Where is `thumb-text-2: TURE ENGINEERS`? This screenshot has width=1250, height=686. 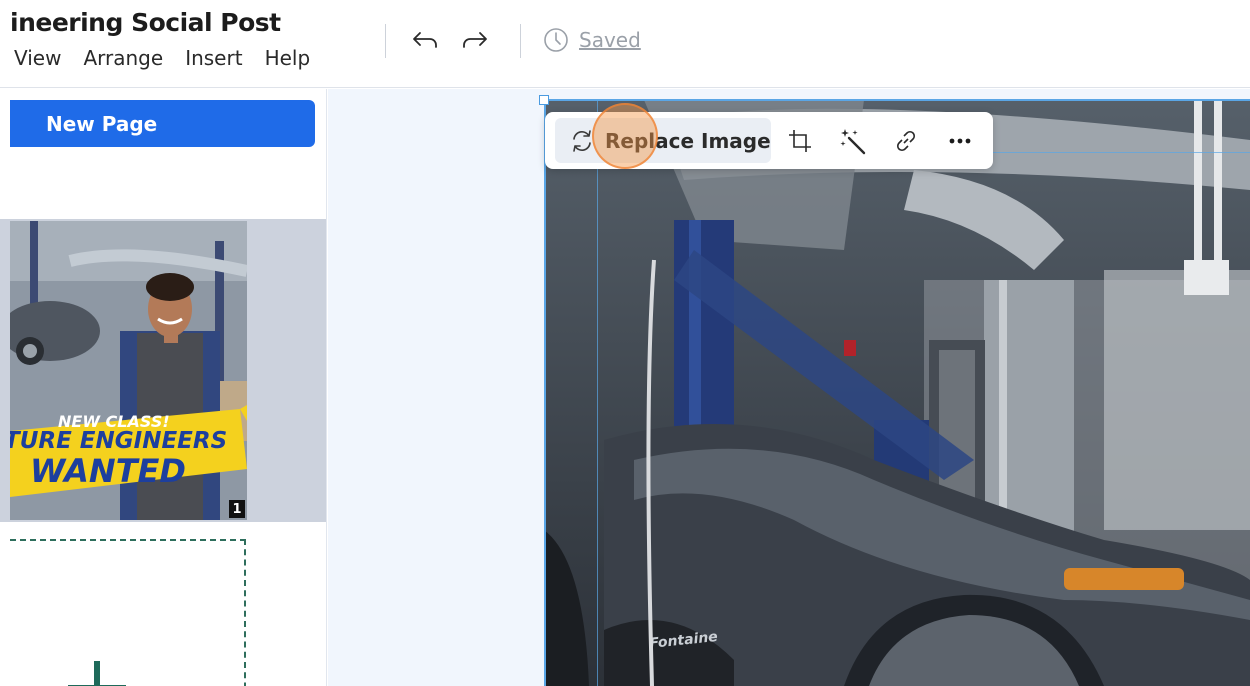 thumb-text-2: TURE ENGINEERS is located at coordinates (118, 441).